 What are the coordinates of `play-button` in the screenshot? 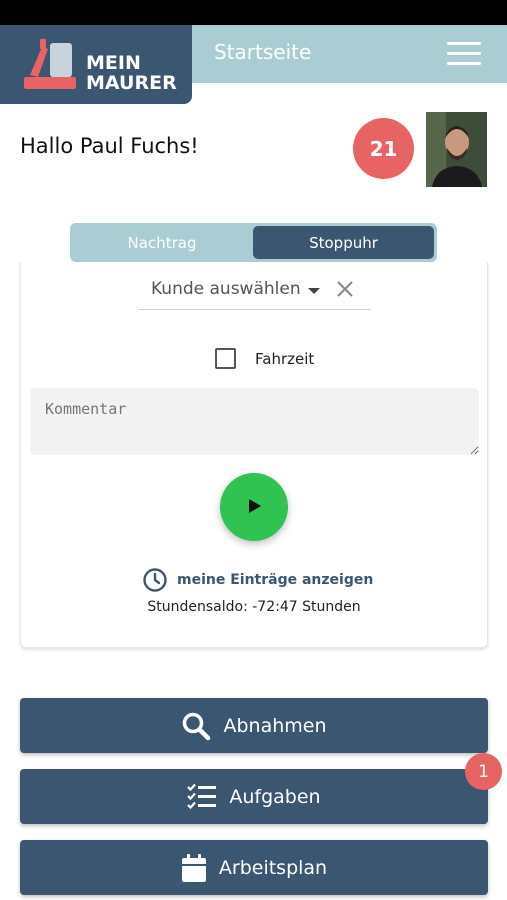 It's located at (254, 507).